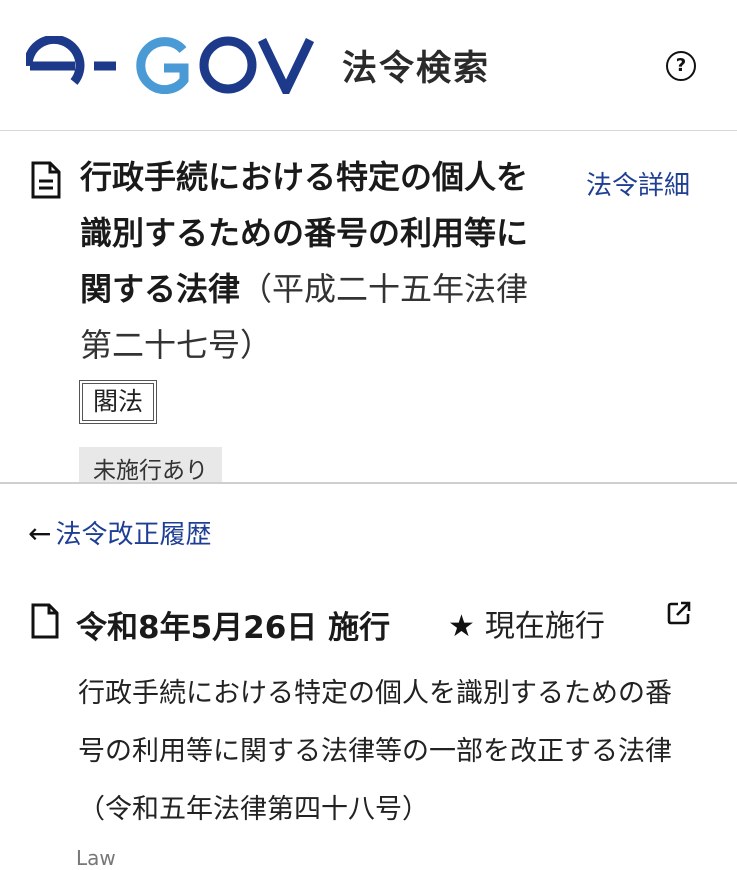 The image size is (737, 870). I want to click on cabinet-bill-tag-label: 閣法, so click(118, 402).